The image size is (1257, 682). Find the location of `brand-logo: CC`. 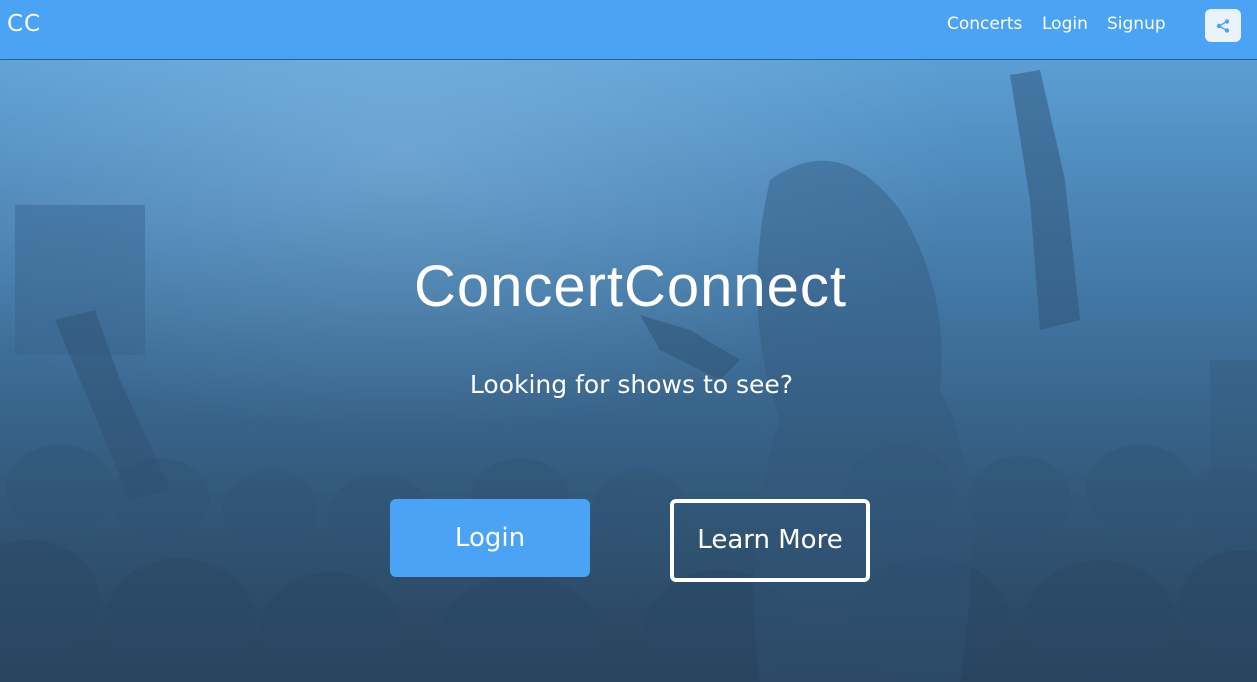

brand-logo: CC is located at coordinates (24, 24).